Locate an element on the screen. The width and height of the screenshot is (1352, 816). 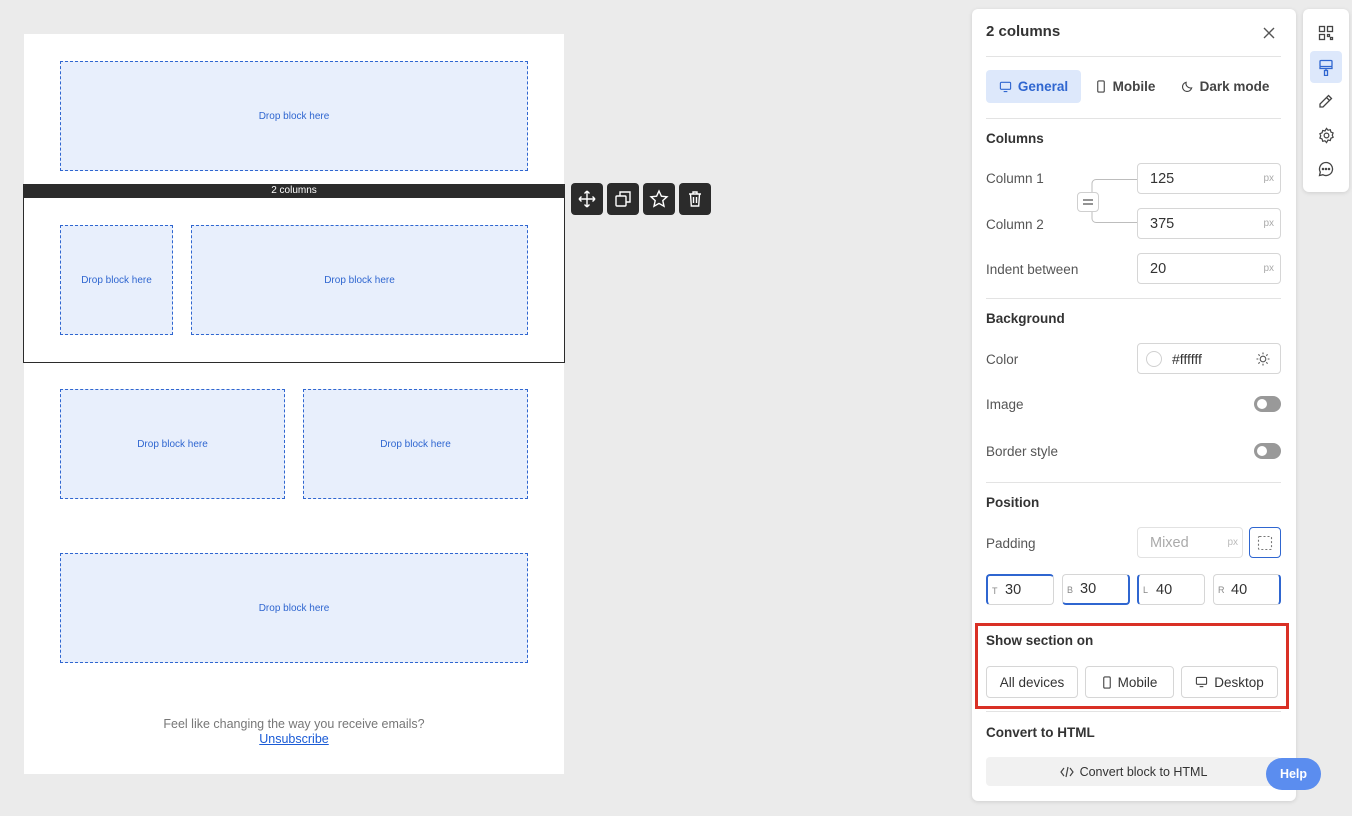
star-icon is located at coordinates (659, 198).